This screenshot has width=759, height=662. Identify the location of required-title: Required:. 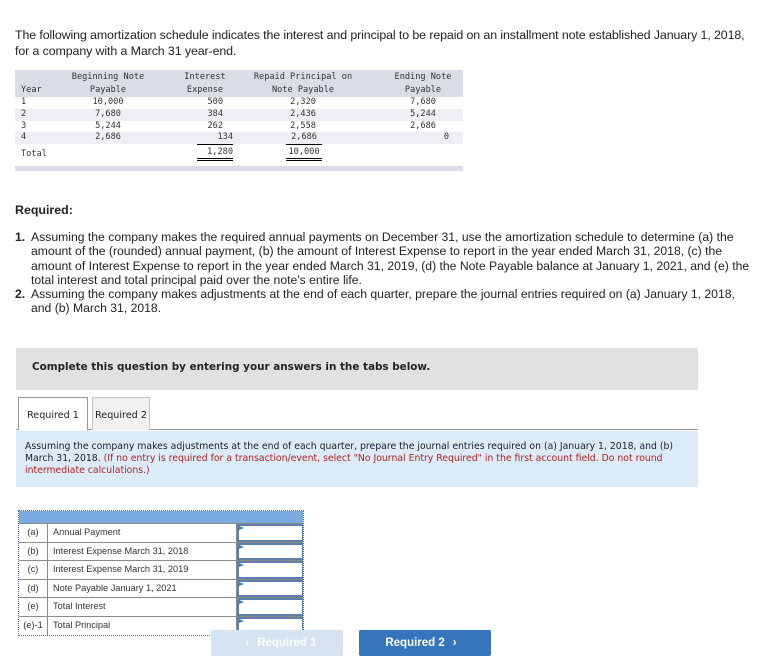
(44, 210).